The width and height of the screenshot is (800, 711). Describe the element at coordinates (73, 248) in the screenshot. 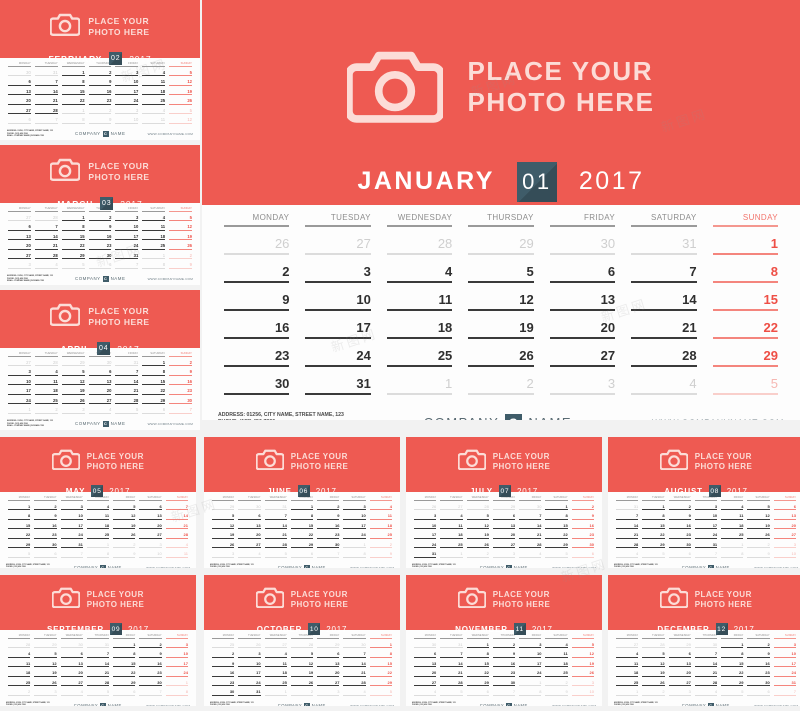

I see `day-cell: 22` at that location.